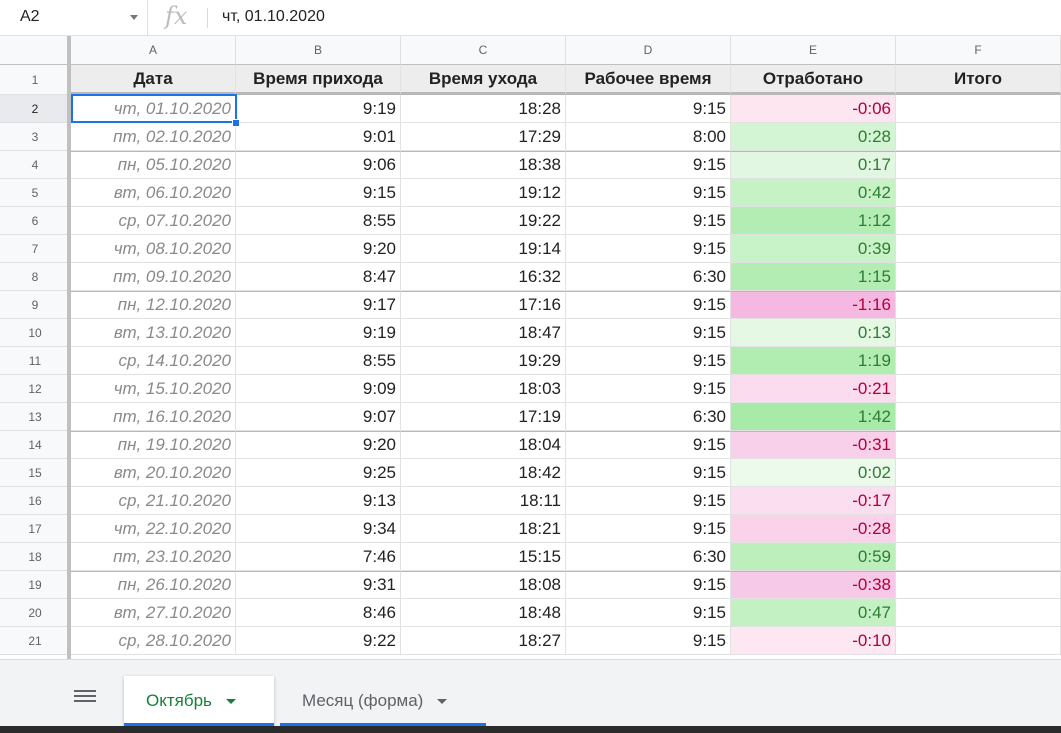  What do you see at coordinates (35, 445) in the screenshot?
I see `row-header: 14` at bounding box center [35, 445].